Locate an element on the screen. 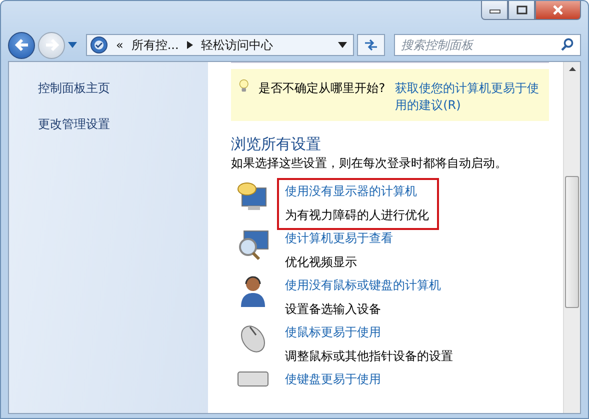  setting-link: 使鼠标更易于使用 is located at coordinates (369, 332).